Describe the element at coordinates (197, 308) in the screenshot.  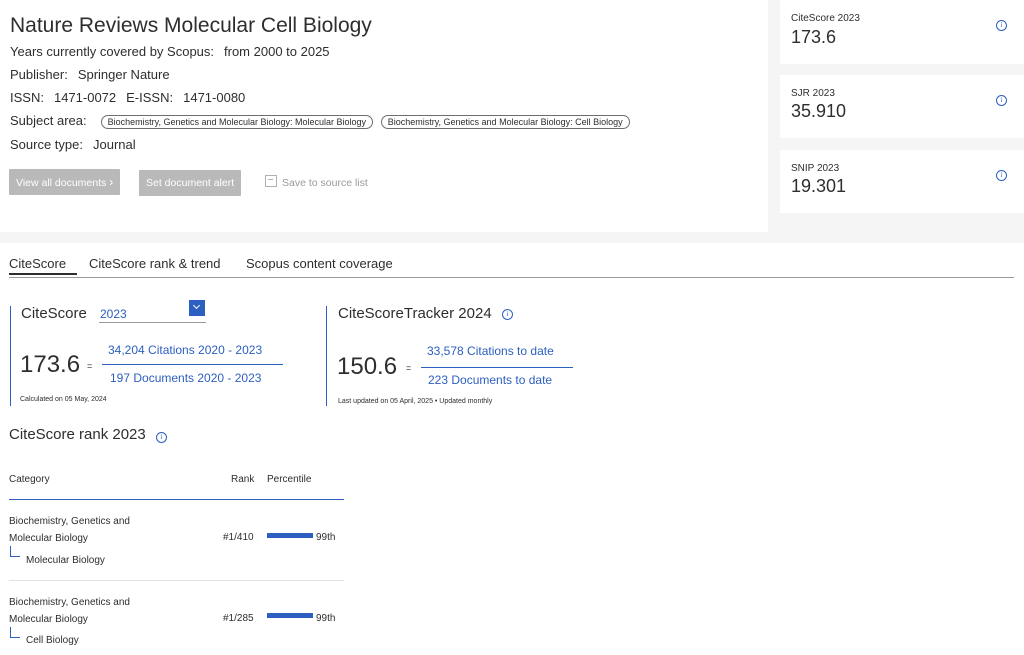
I see `chevron-down-icon` at that location.